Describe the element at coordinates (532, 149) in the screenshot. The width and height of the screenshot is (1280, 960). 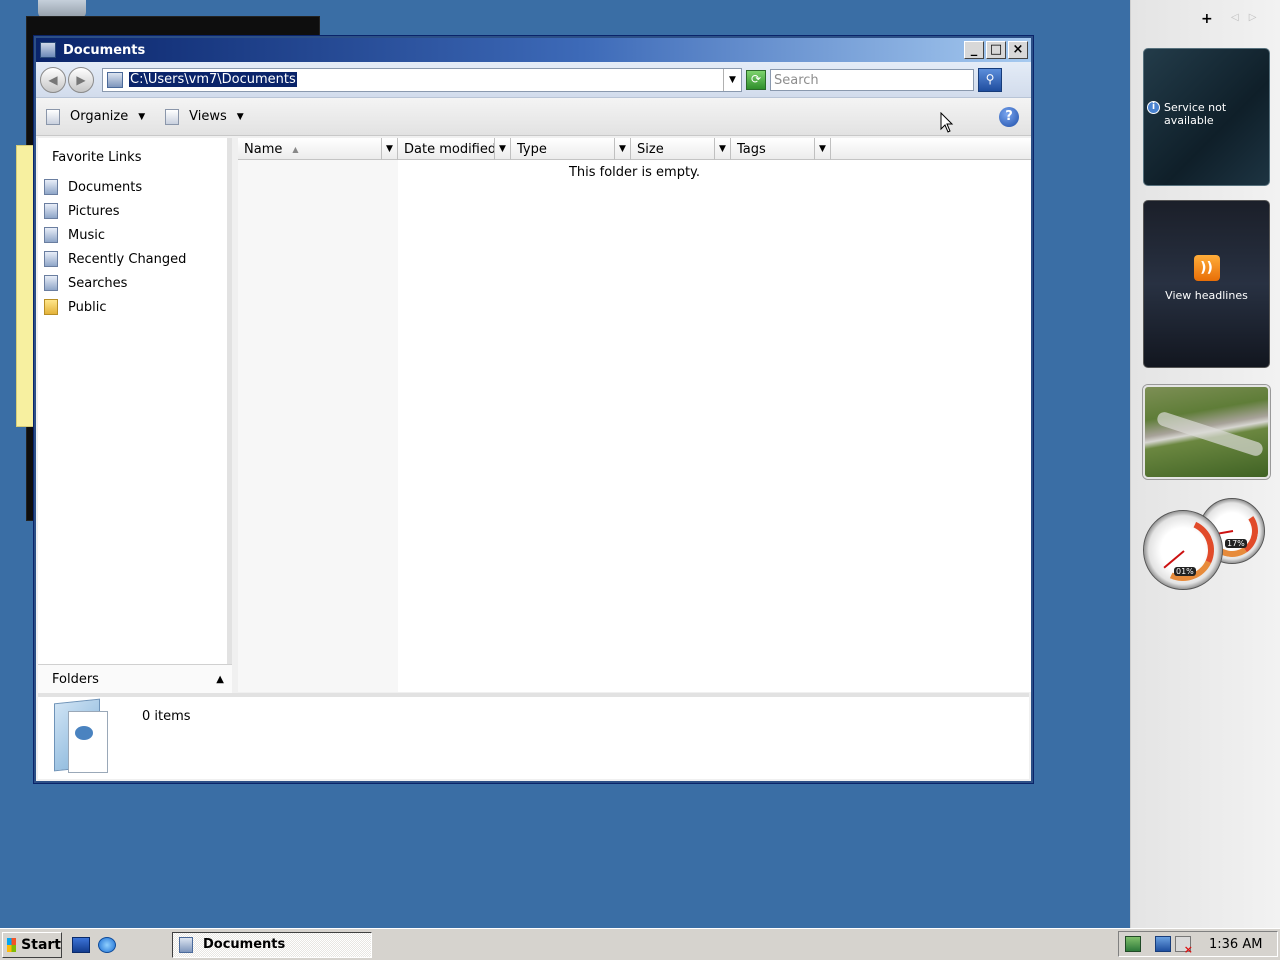
I see `column-label: Type` at that location.